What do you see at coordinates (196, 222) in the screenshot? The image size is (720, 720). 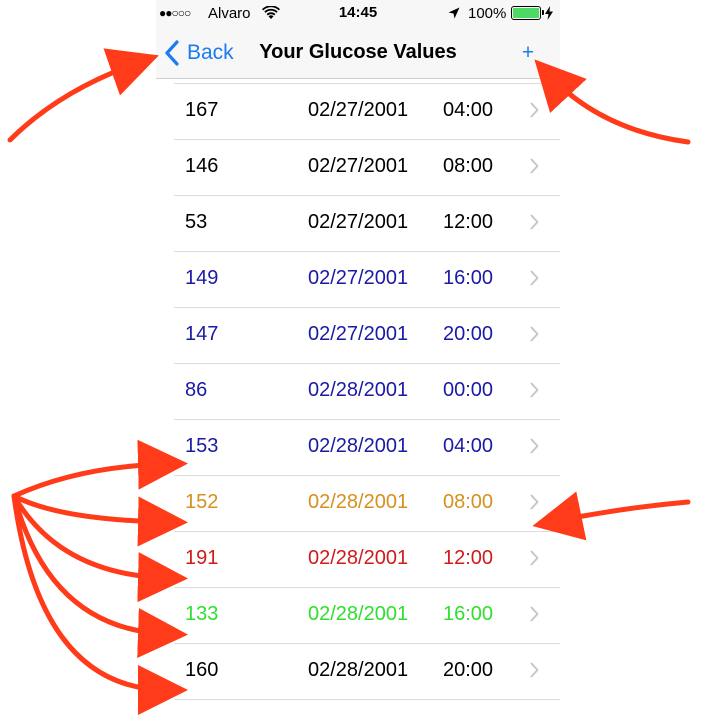 I see `reading-value: 53` at bounding box center [196, 222].